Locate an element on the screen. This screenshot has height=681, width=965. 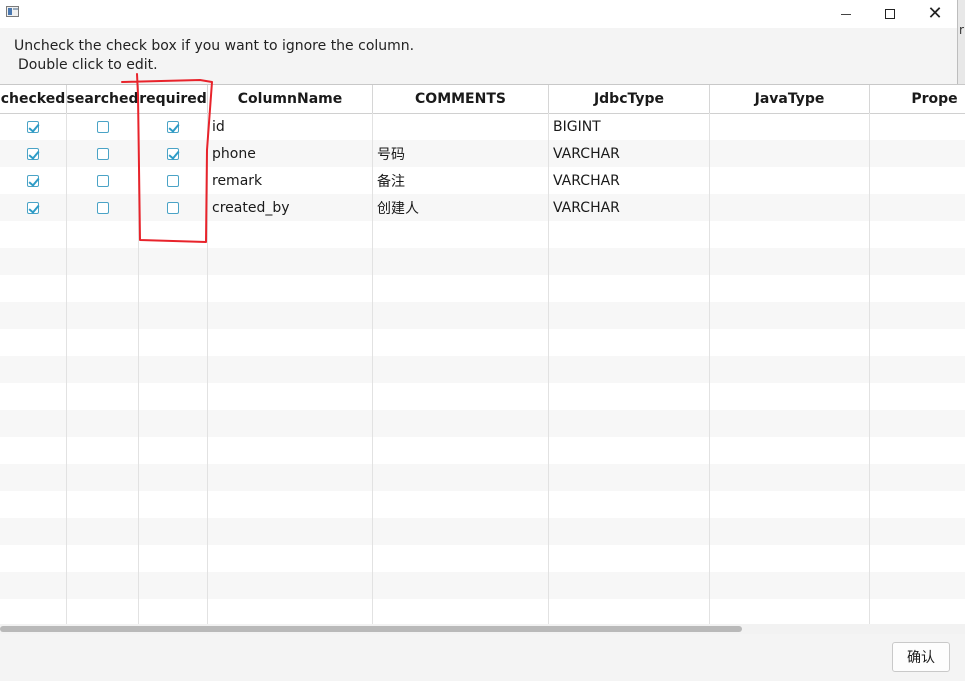
app-icon is located at coordinates (12, 11).